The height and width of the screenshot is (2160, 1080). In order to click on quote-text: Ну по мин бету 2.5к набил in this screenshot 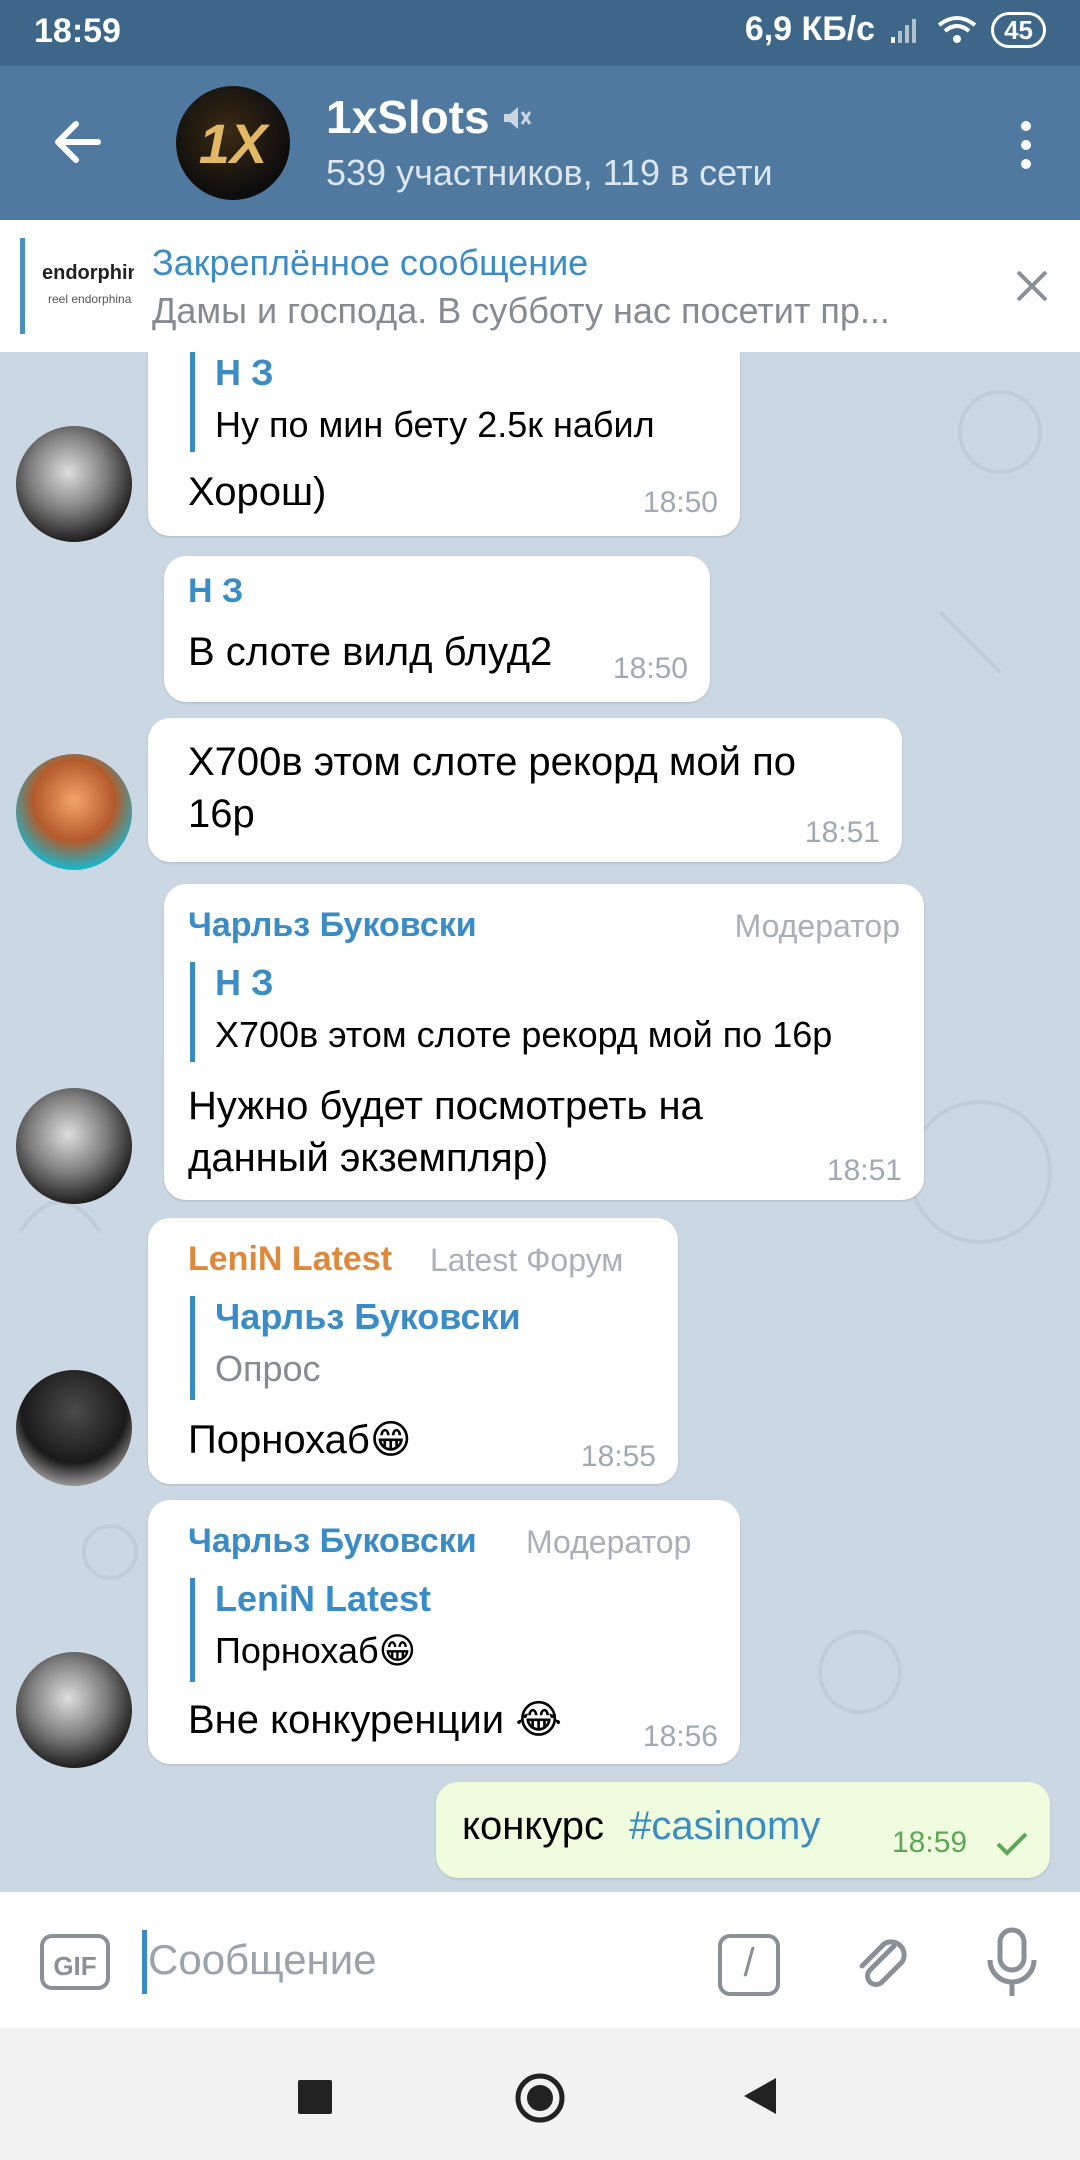, I will do `click(435, 424)`.